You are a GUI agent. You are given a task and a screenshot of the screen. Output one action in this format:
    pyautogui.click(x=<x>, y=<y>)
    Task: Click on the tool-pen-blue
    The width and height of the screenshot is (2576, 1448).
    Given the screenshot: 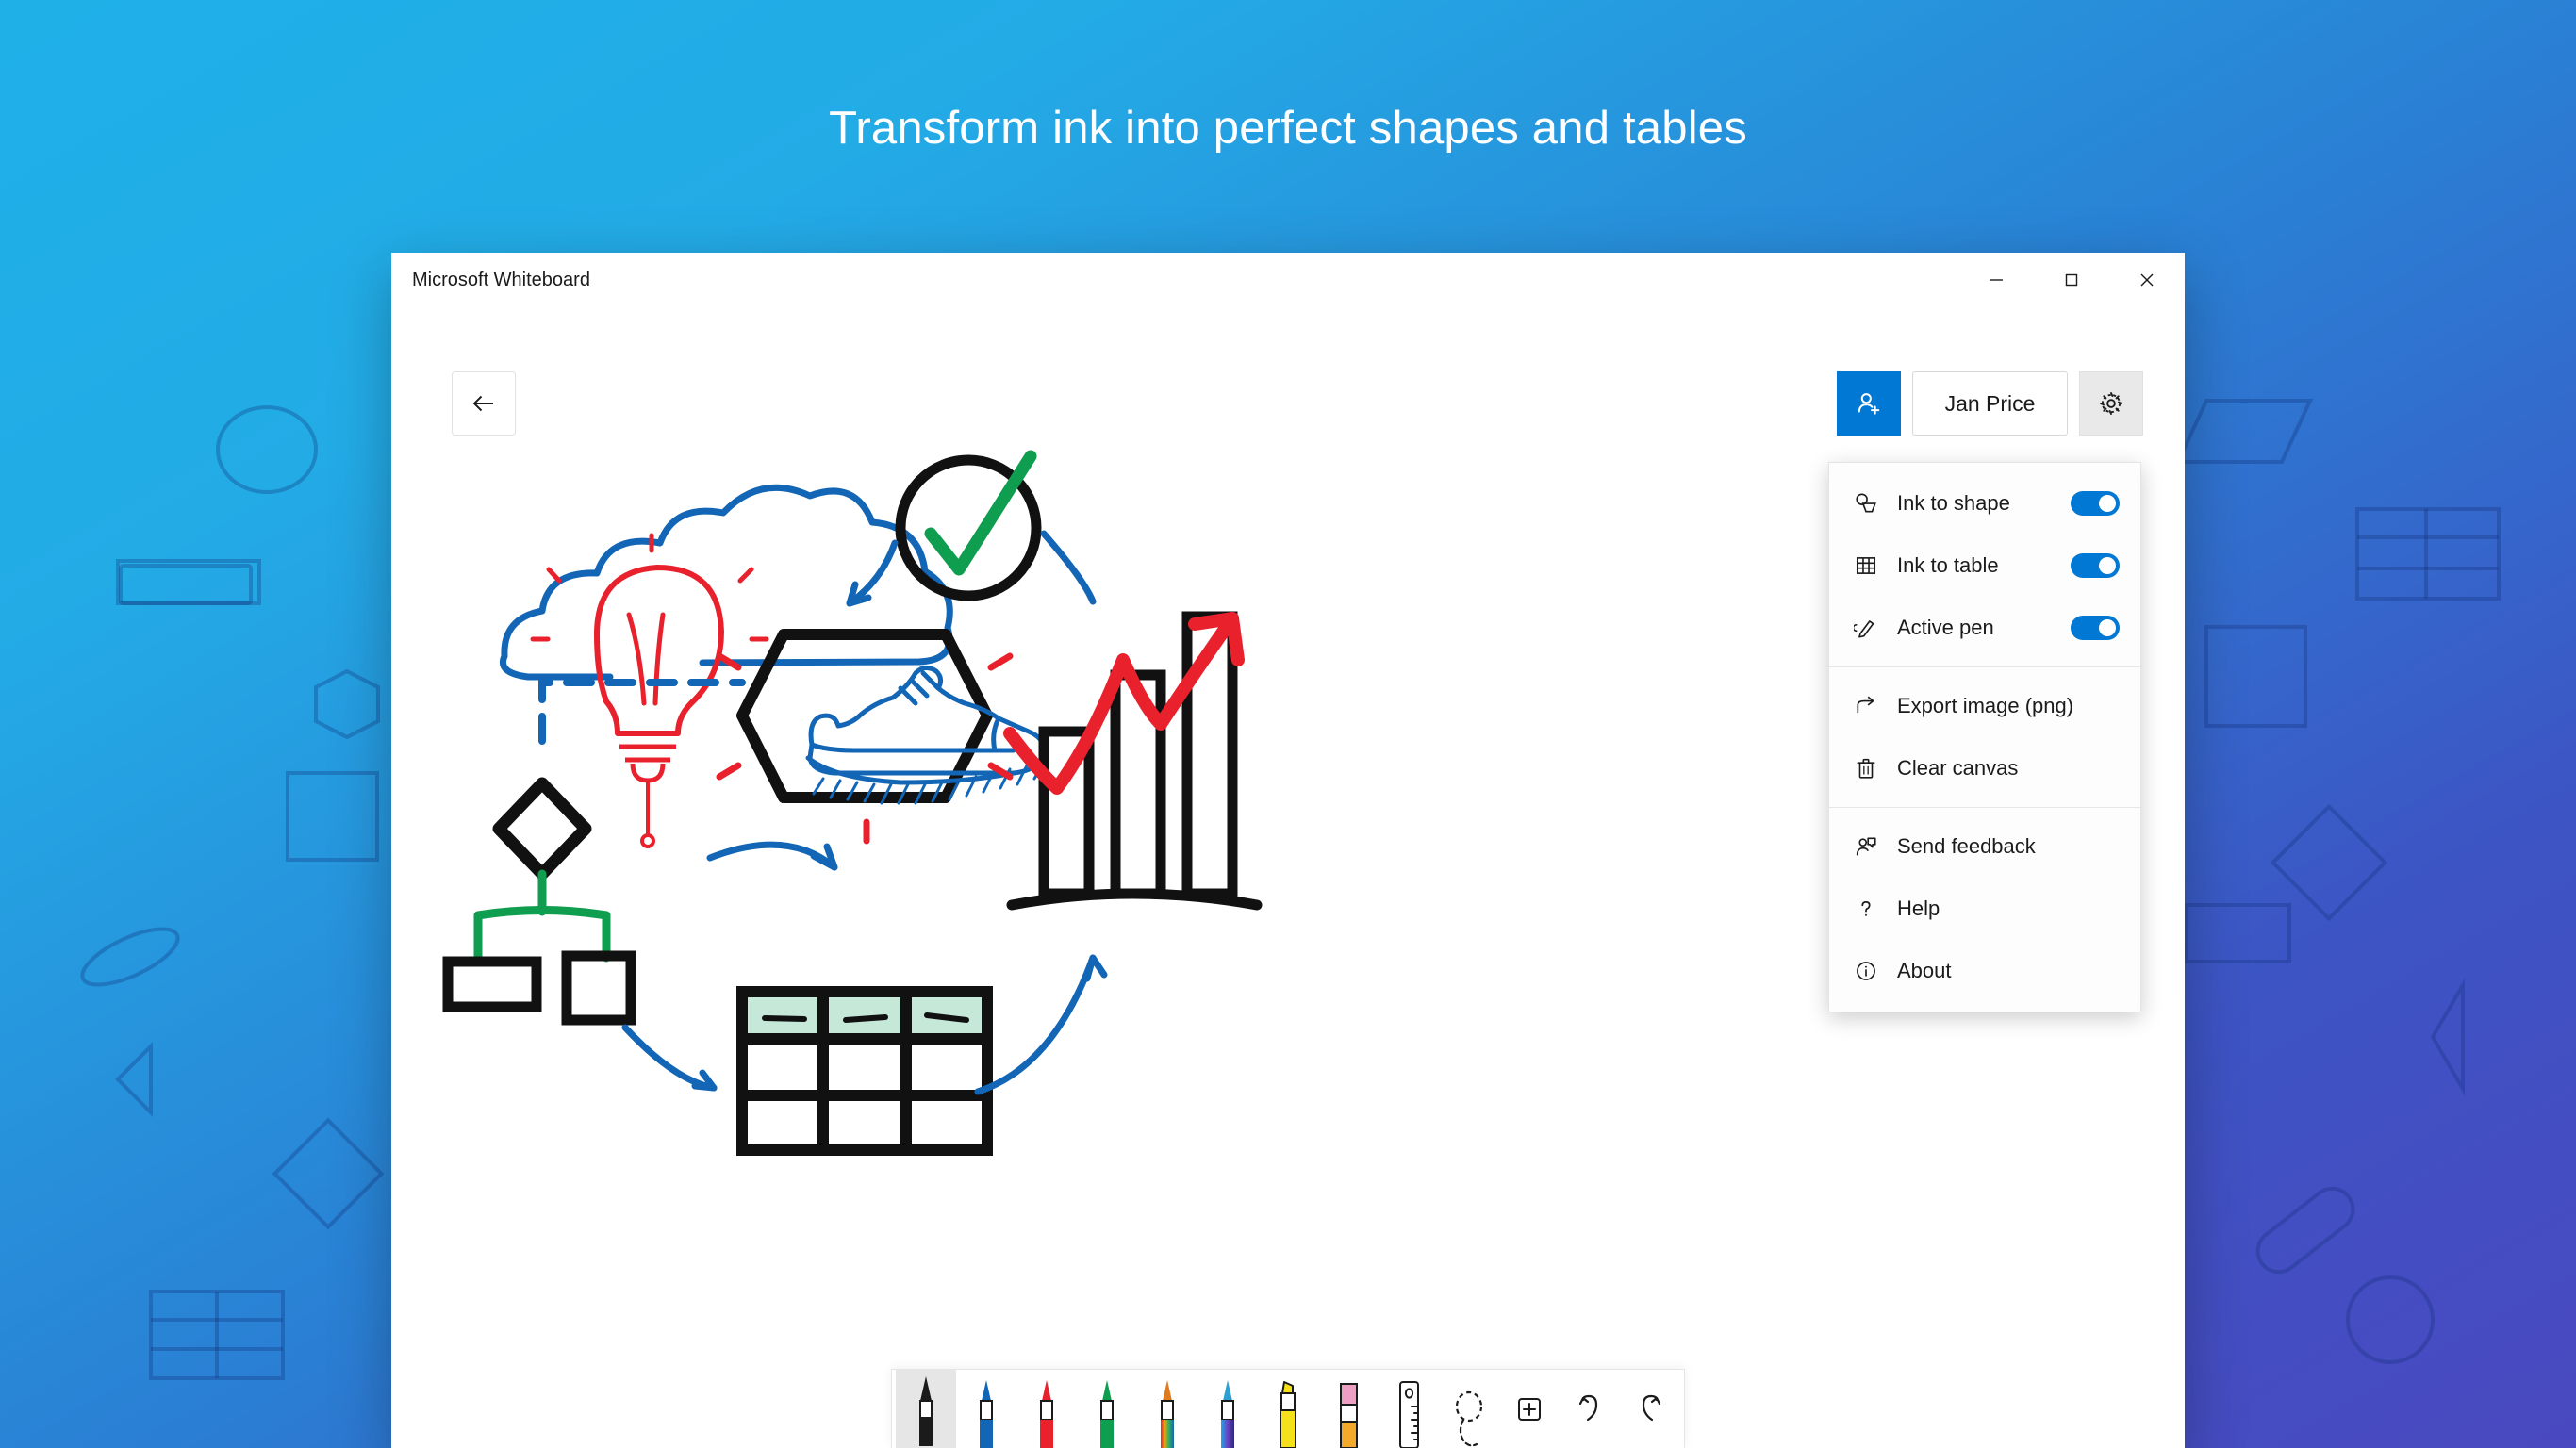 What is the action you would take?
    pyautogui.click(x=986, y=1408)
    